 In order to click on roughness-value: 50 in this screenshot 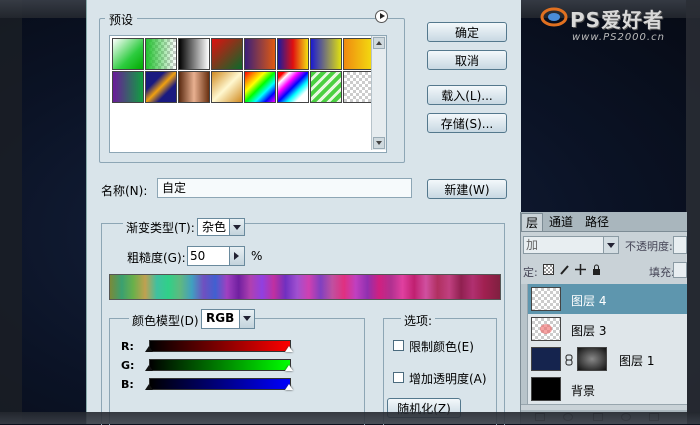, I will do `click(198, 256)`.